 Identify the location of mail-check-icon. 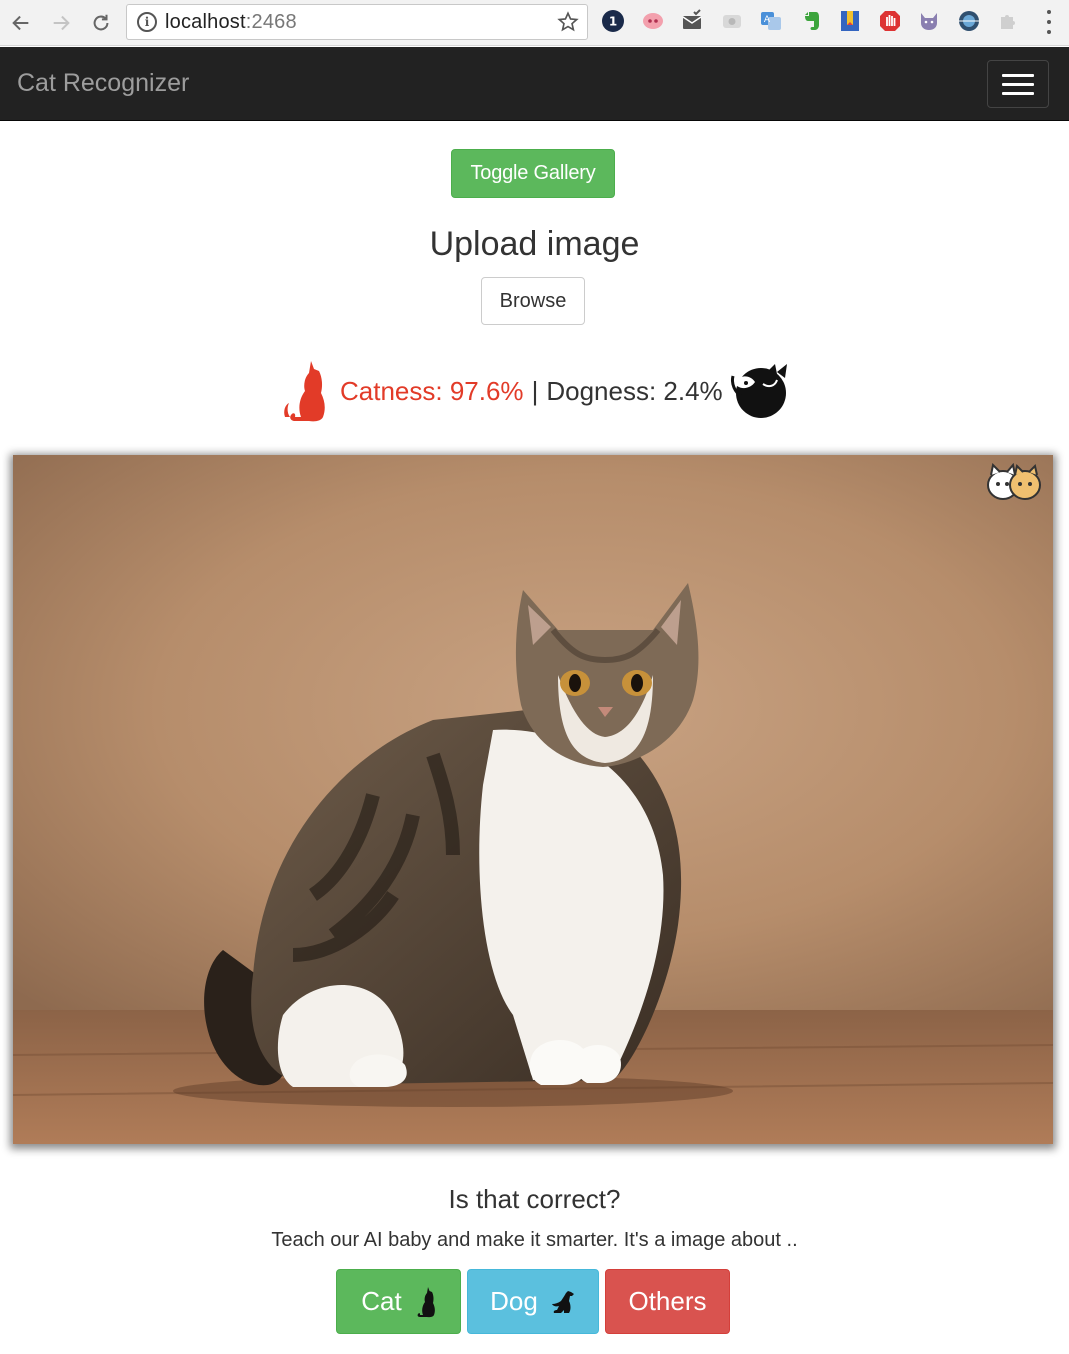
(692, 21).